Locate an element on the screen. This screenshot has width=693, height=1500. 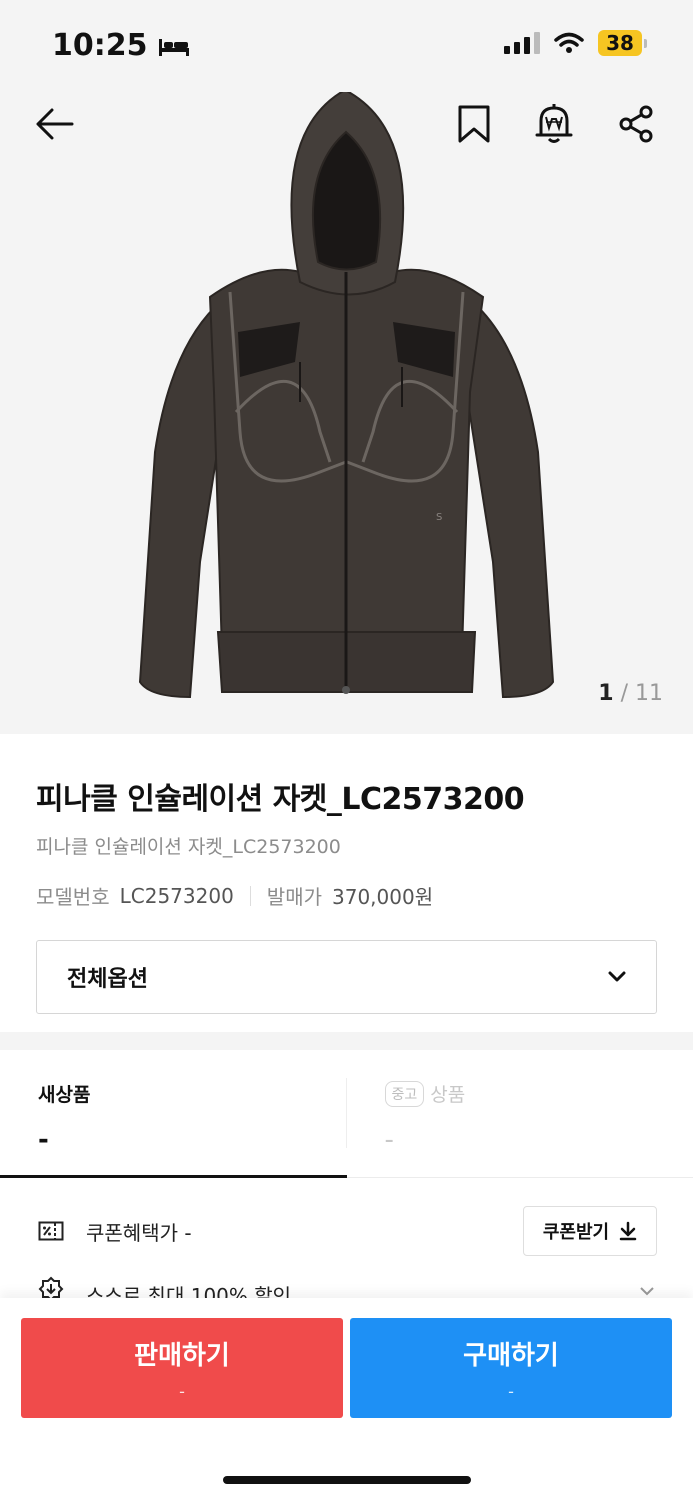
release-price-label: 발매가 is located at coordinates (294, 897).